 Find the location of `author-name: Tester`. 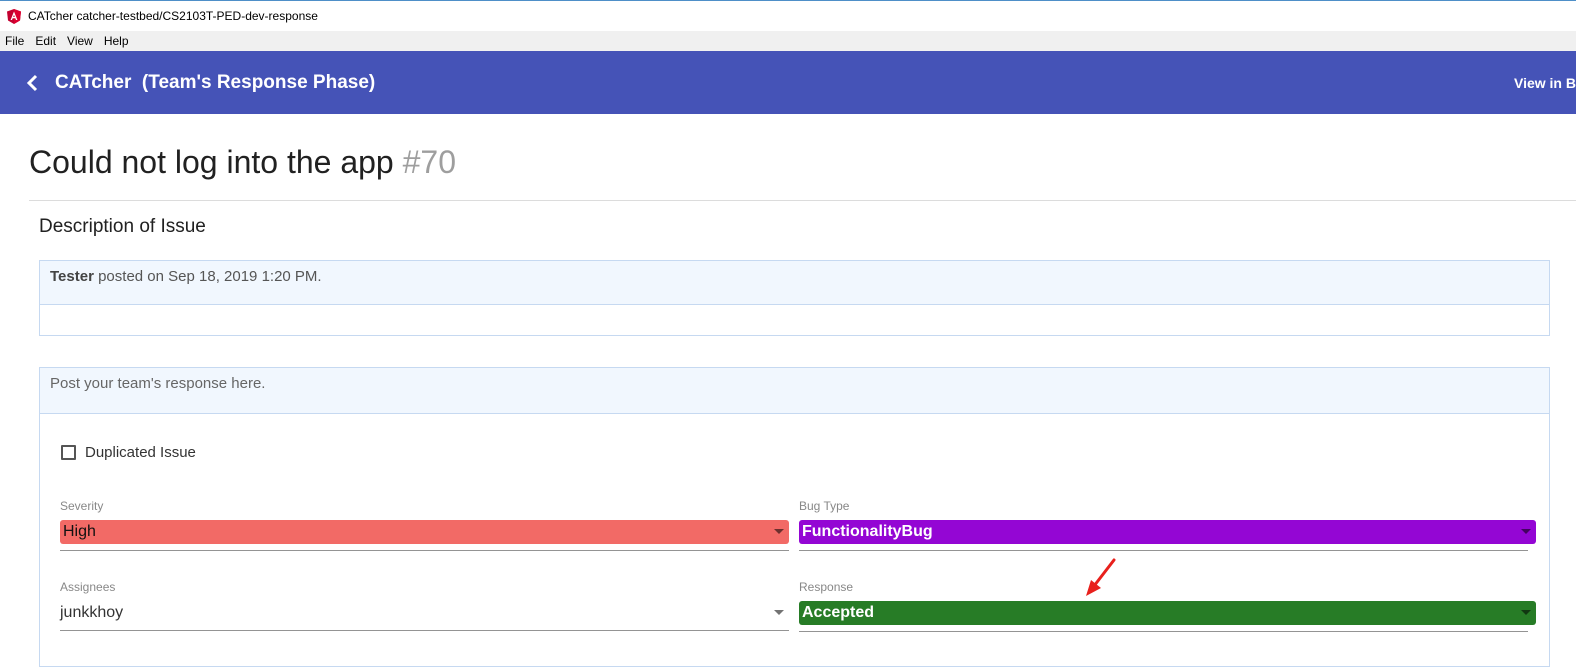

author-name: Tester is located at coordinates (72, 276).